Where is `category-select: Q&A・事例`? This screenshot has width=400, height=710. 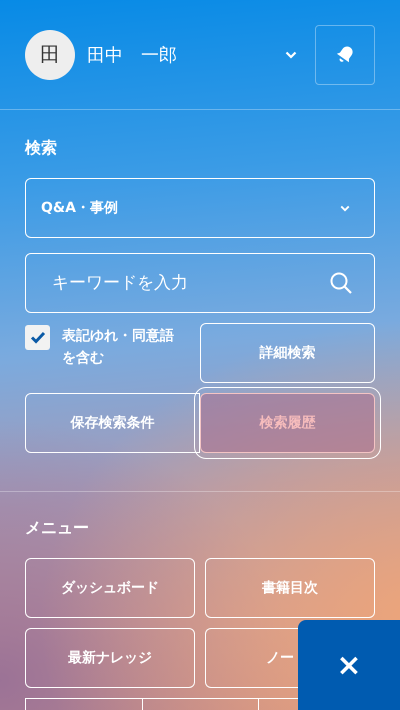 category-select: Q&A・事例 is located at coordinates (200, 208).